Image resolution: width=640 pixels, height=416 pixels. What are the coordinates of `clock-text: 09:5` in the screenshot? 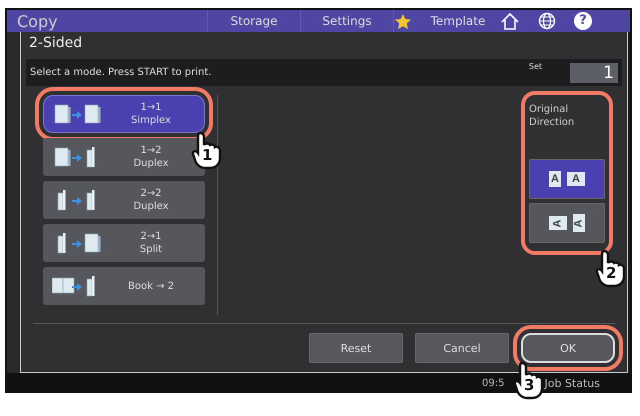 It's located at (493, 383).